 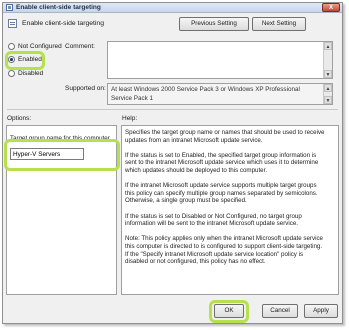 I want to click on radio-disabled: Disabled, so click(x=38, y=74).